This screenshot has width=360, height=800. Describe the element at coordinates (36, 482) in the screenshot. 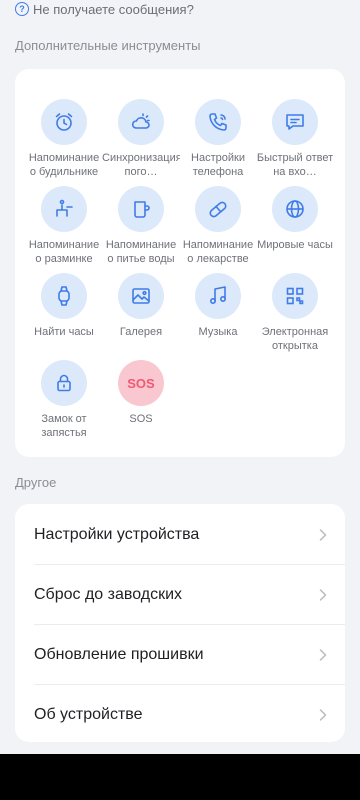

I see `other-section-title: Другое` at that location.